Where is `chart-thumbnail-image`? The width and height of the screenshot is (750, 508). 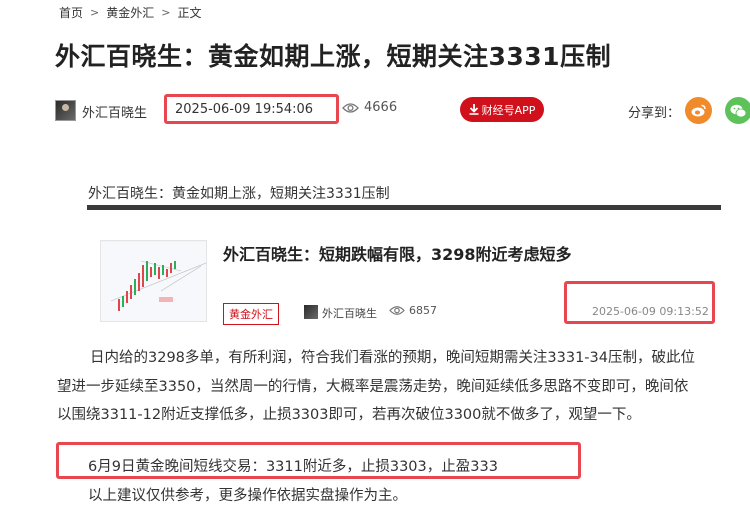 chart-thumbnail-image is located at coordinates (153, 276).